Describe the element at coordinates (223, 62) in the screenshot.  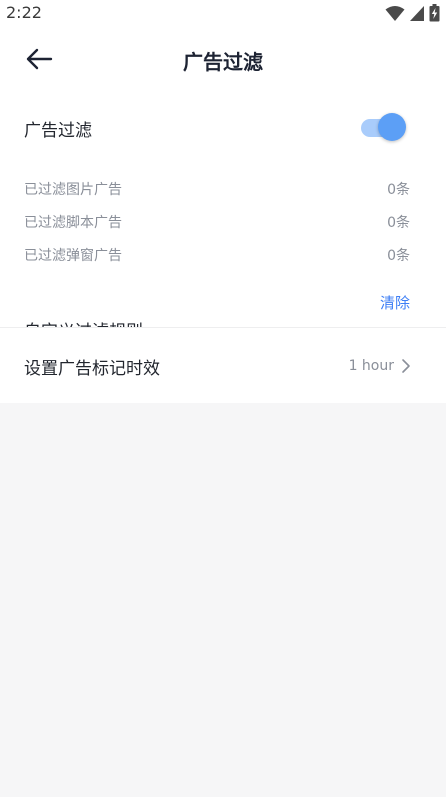
I see `page-title: 广告过滤` at that location.